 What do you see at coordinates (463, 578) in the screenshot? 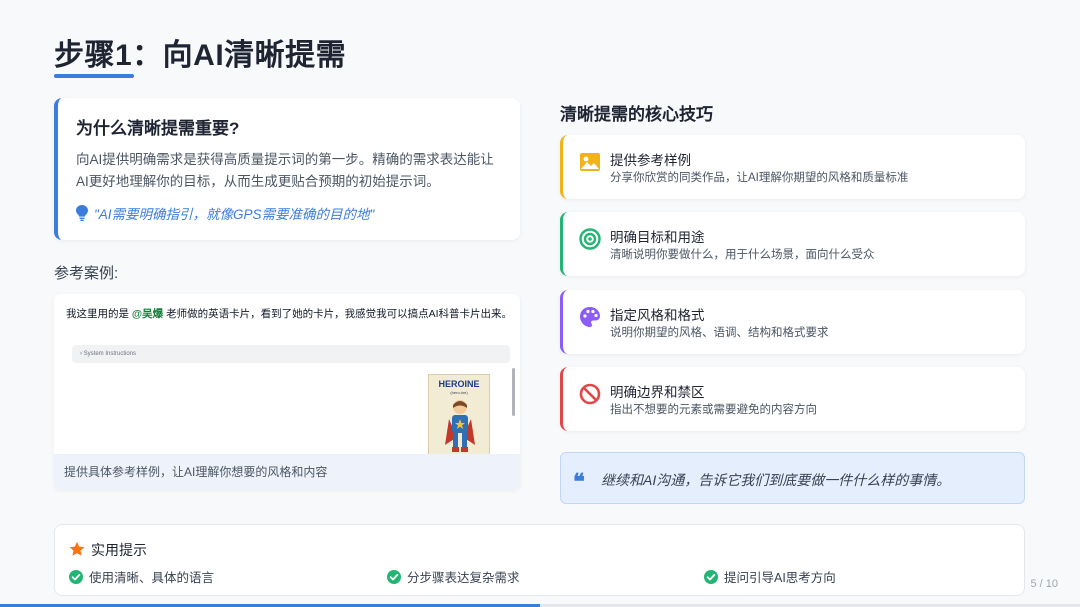
I see `practical-item-text: 分步骤表达复杂需求` at bounding box center [463, 578].